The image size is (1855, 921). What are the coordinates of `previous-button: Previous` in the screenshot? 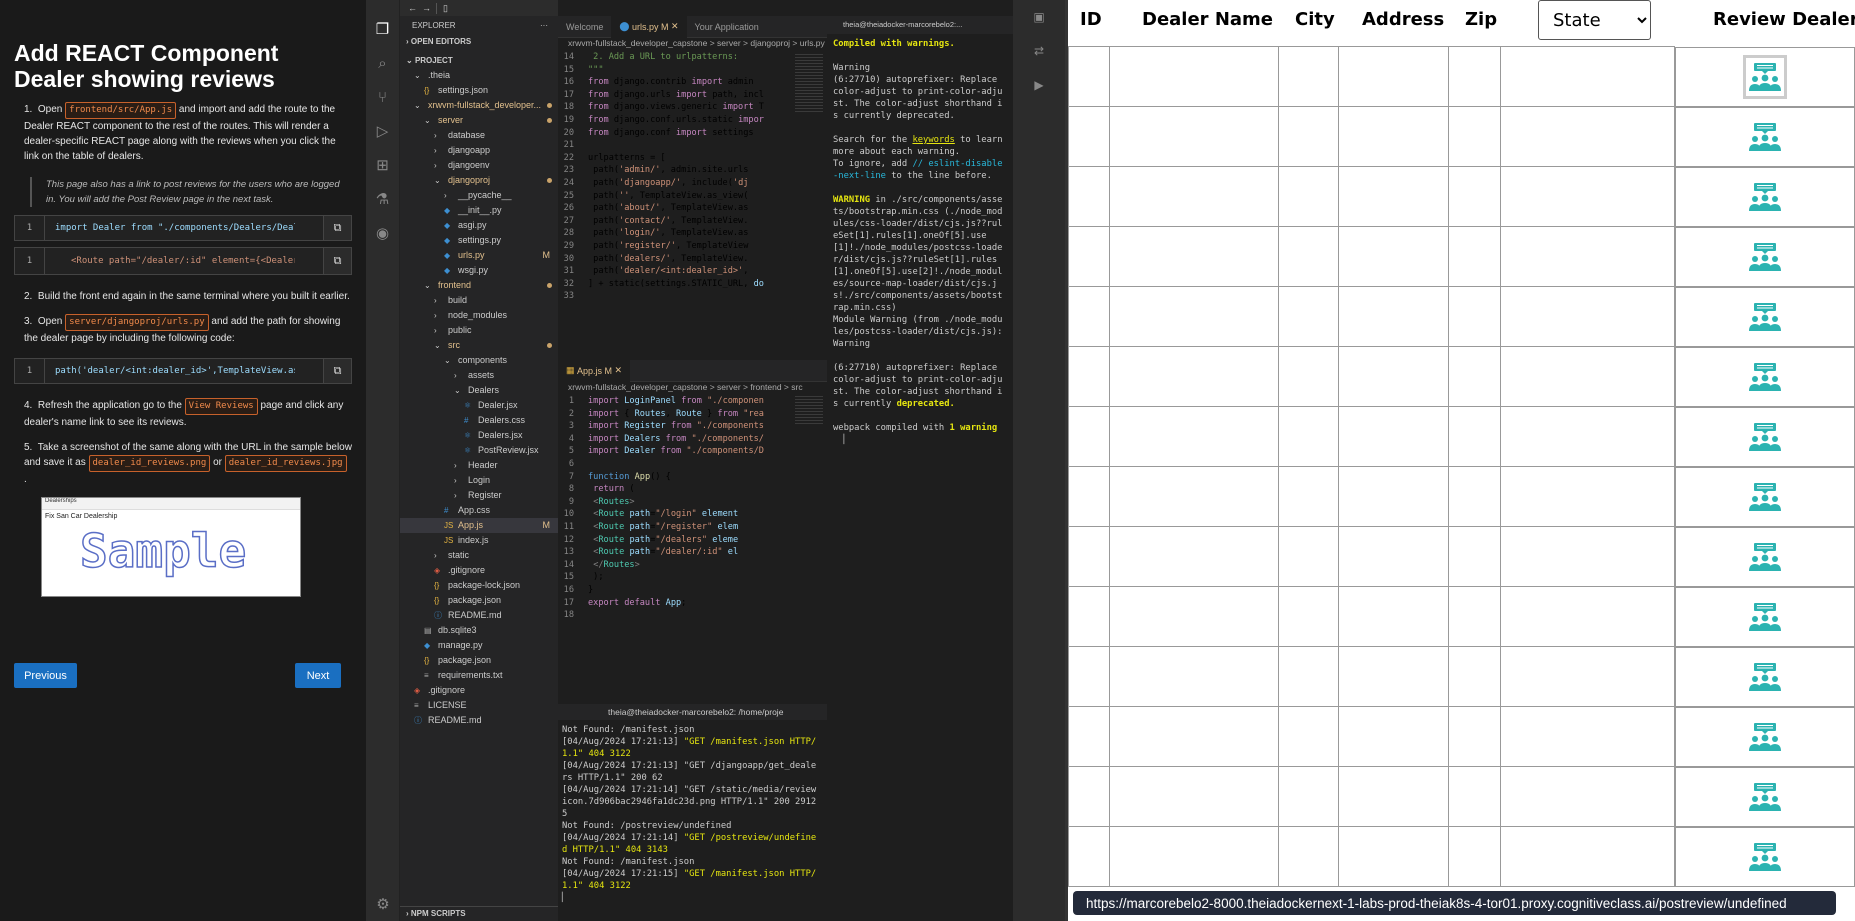 It's located at (45, 675).